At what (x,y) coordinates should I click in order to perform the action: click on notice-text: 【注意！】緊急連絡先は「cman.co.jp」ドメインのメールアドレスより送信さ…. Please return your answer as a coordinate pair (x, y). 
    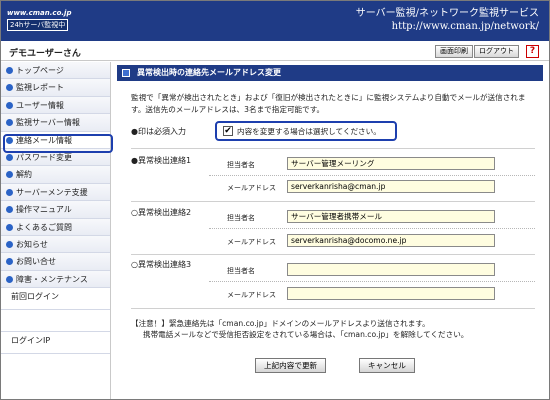
    Looking at the image, I should click on (331, 329).